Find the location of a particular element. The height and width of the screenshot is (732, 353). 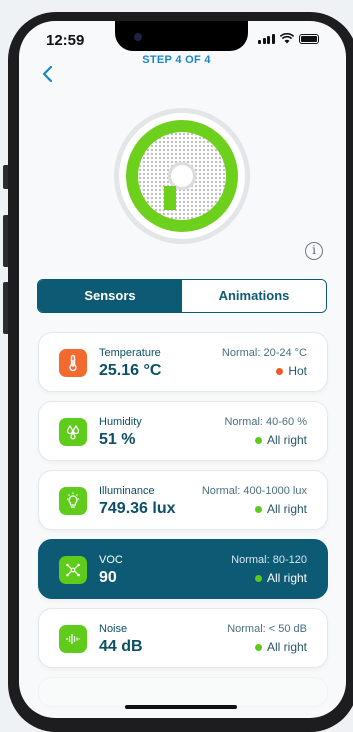

back-chevron-icon is located at coordinates (48, 74).